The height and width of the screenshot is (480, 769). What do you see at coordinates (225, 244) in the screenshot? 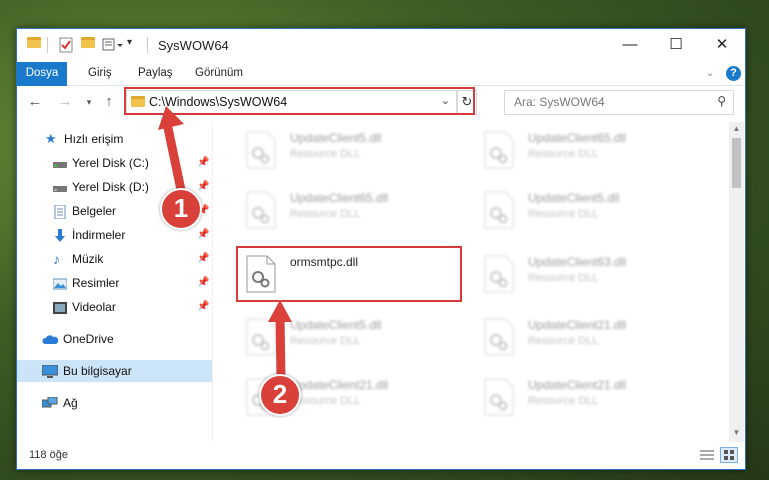
I see `annotation-arrows` at bounding box center [225, 244].